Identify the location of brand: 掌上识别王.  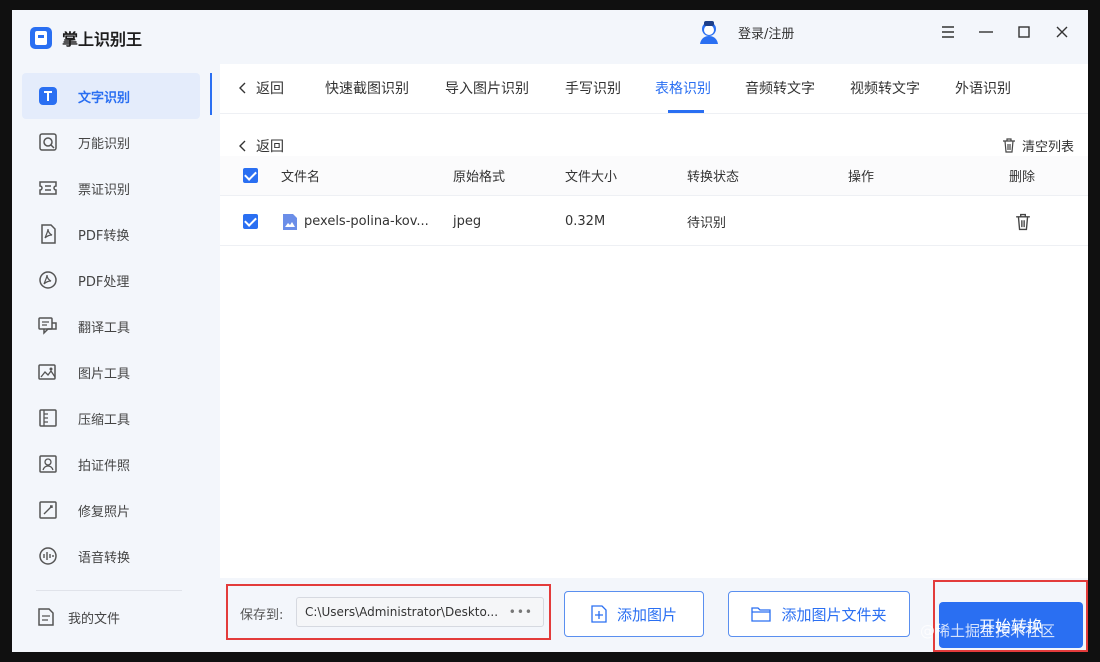
(86, 38).